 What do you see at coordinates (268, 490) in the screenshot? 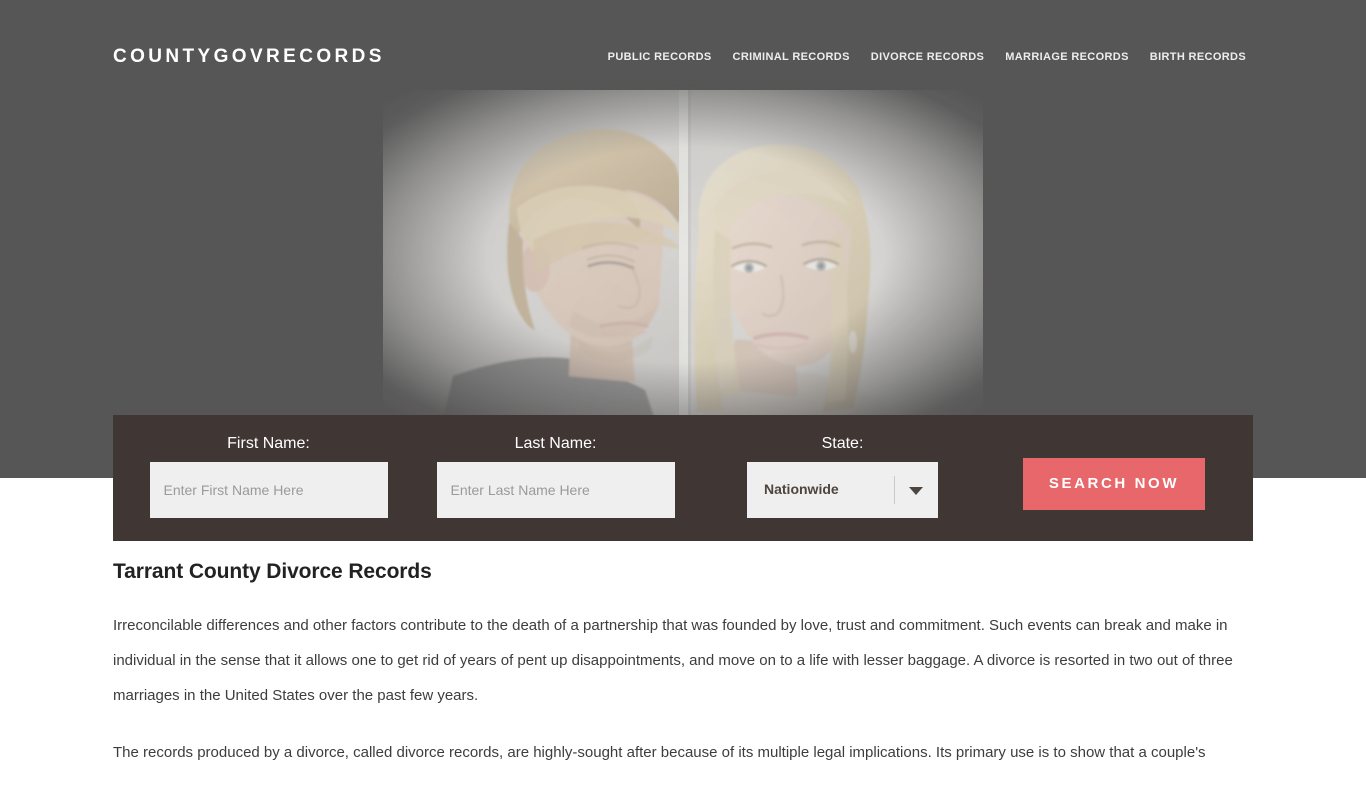
I see `first-name-input` at bounding box center [268, 490].